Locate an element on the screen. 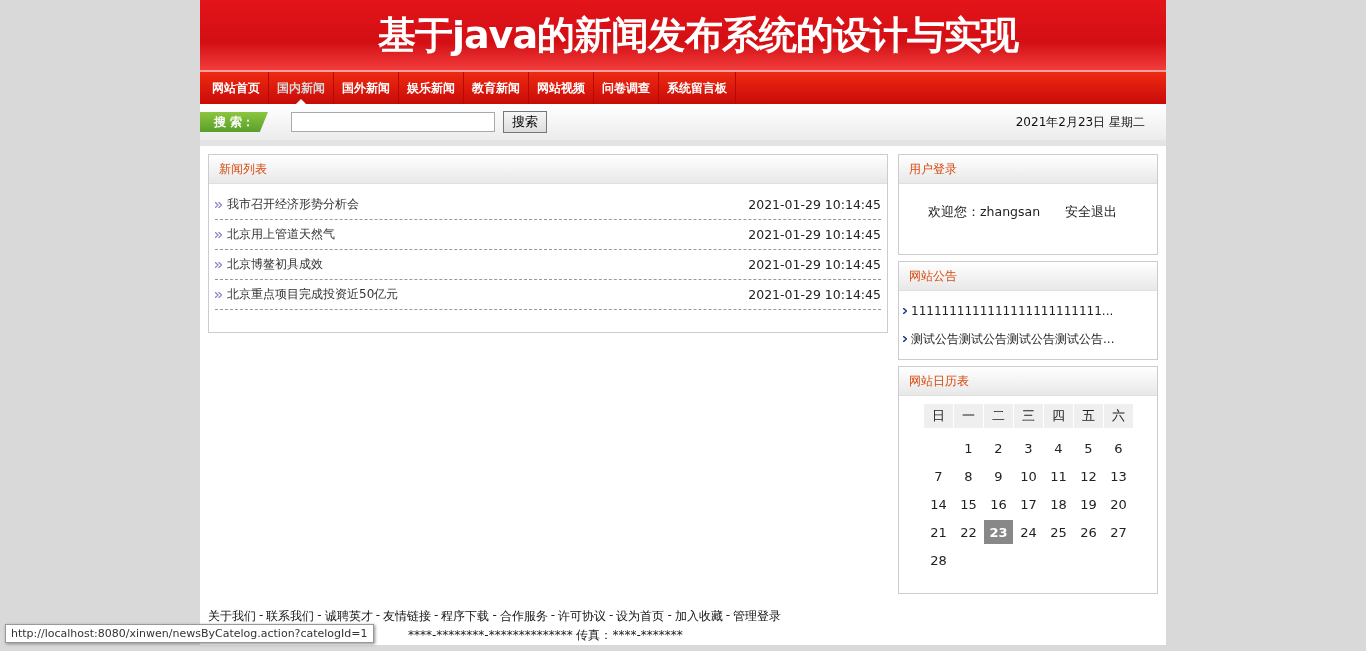 The image size is (1366, 651). weekday-header: 日 is located at coordinates (938, 416).